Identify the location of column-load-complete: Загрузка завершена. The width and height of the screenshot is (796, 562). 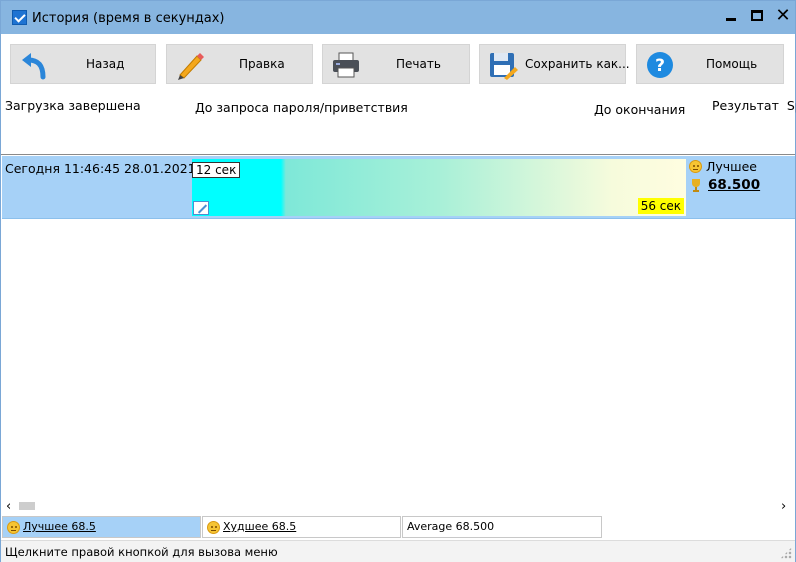
(73, 105).